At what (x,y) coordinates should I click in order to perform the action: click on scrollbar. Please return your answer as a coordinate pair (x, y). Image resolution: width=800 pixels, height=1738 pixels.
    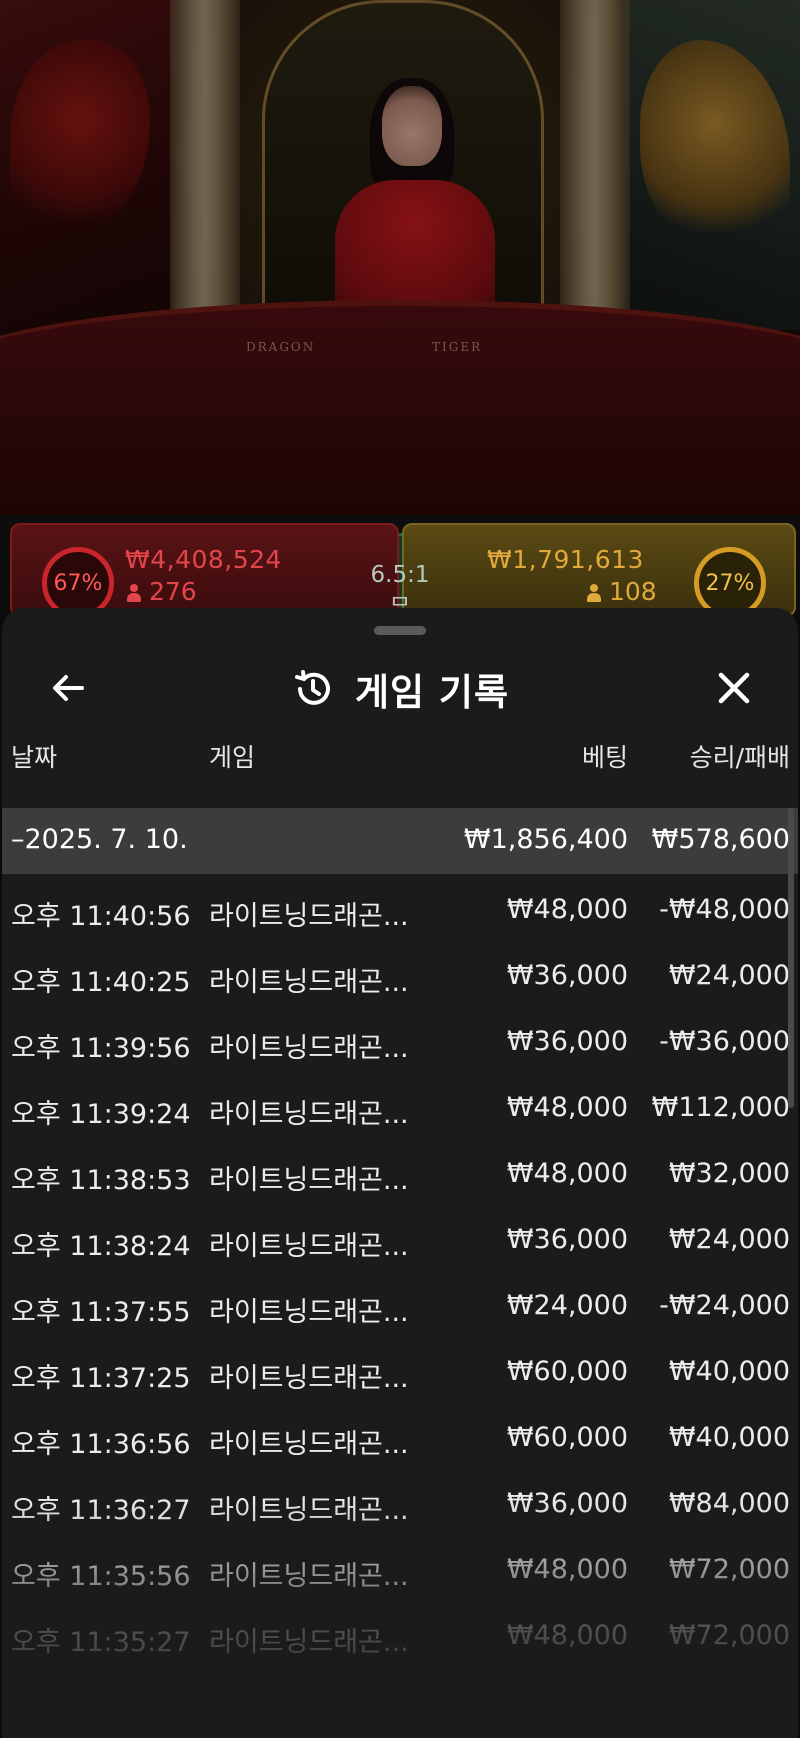
    Looking at the image, I should click on (791, 958).